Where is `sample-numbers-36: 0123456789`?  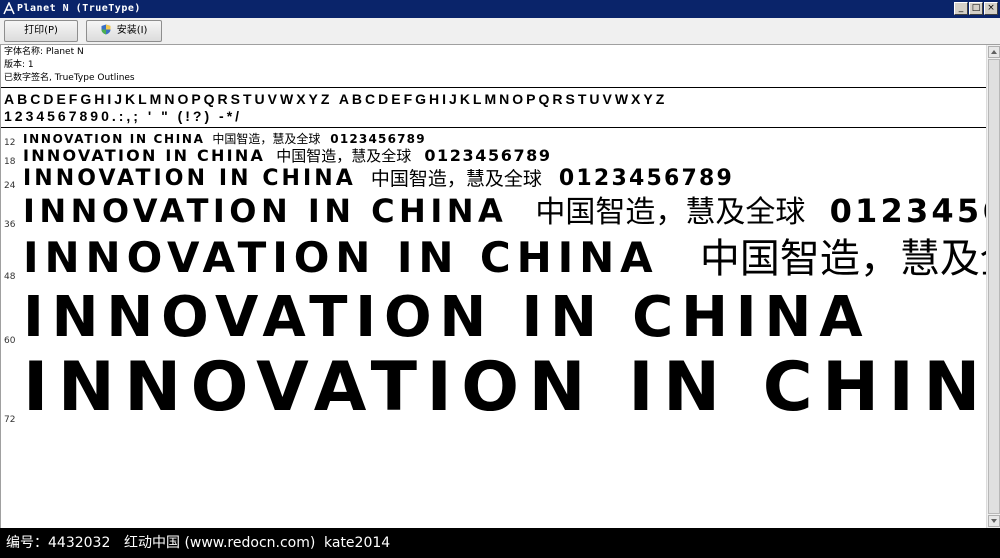
sample-numbers-36: 0123456789 is located at coordinates (907, 211).